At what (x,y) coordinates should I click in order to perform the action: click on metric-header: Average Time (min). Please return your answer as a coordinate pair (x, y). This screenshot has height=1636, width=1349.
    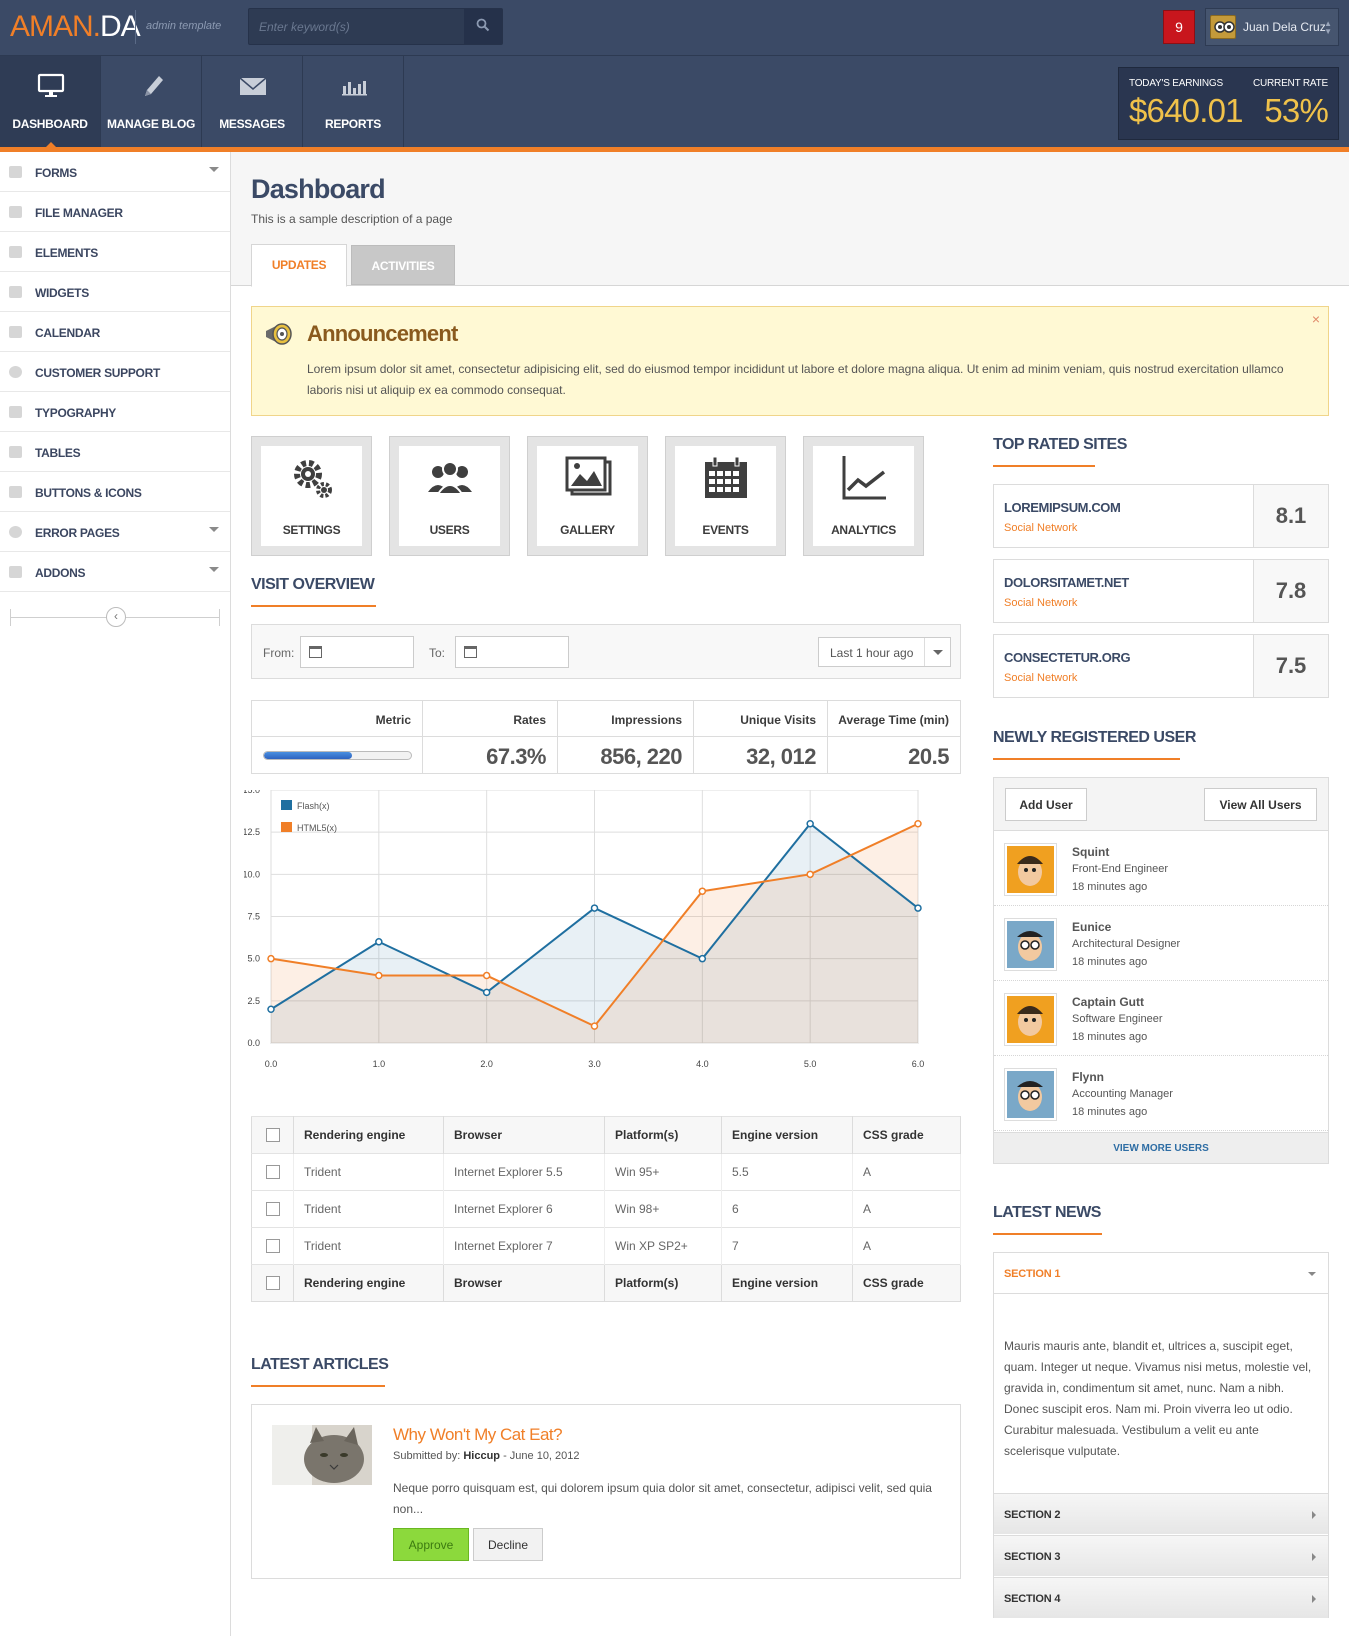
    Looking at the image, I should click on (893, 720).